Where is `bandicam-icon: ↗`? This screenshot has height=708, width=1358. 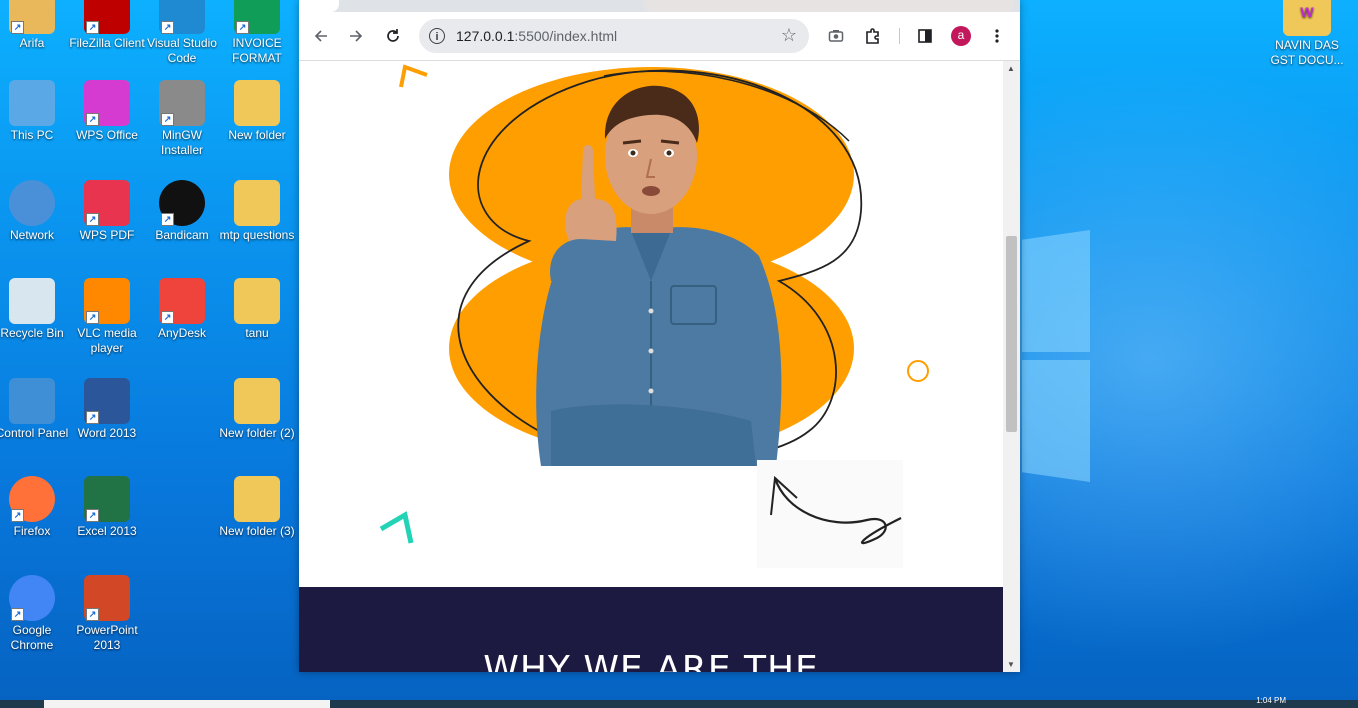
bandicam-icon: ↗ is located at coordinates (182, 203).